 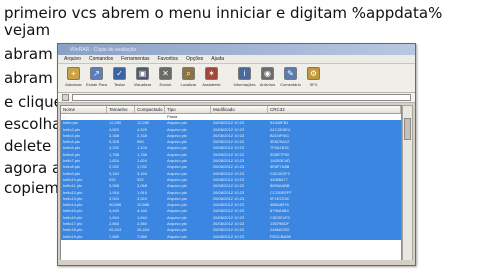 I want to click on table-cell: 26/08/2012 10:23, so click(x=229, y=236).